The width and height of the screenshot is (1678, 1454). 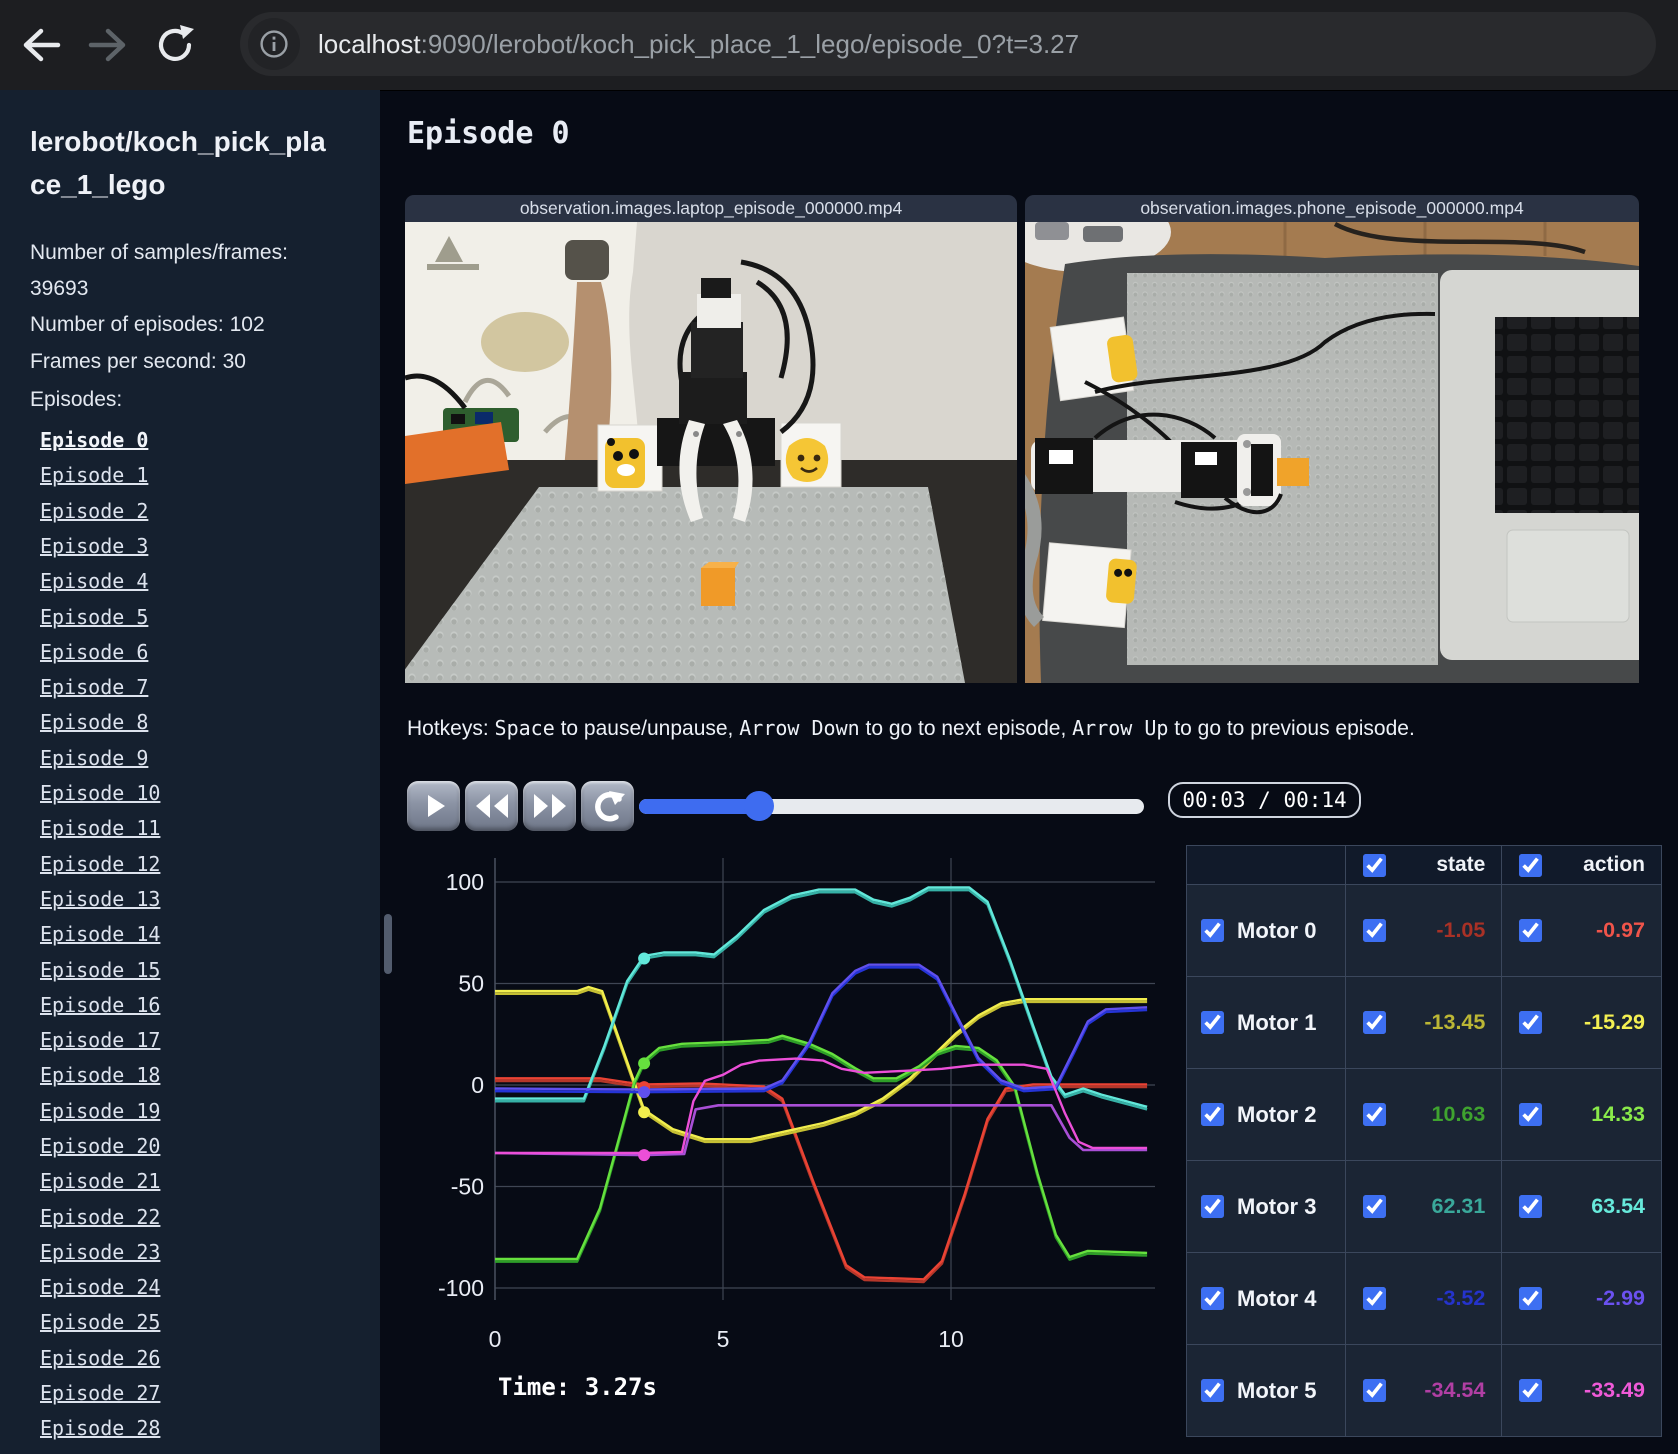 I want to click on episode-link: Episode 3, so click(x=94, y=546).